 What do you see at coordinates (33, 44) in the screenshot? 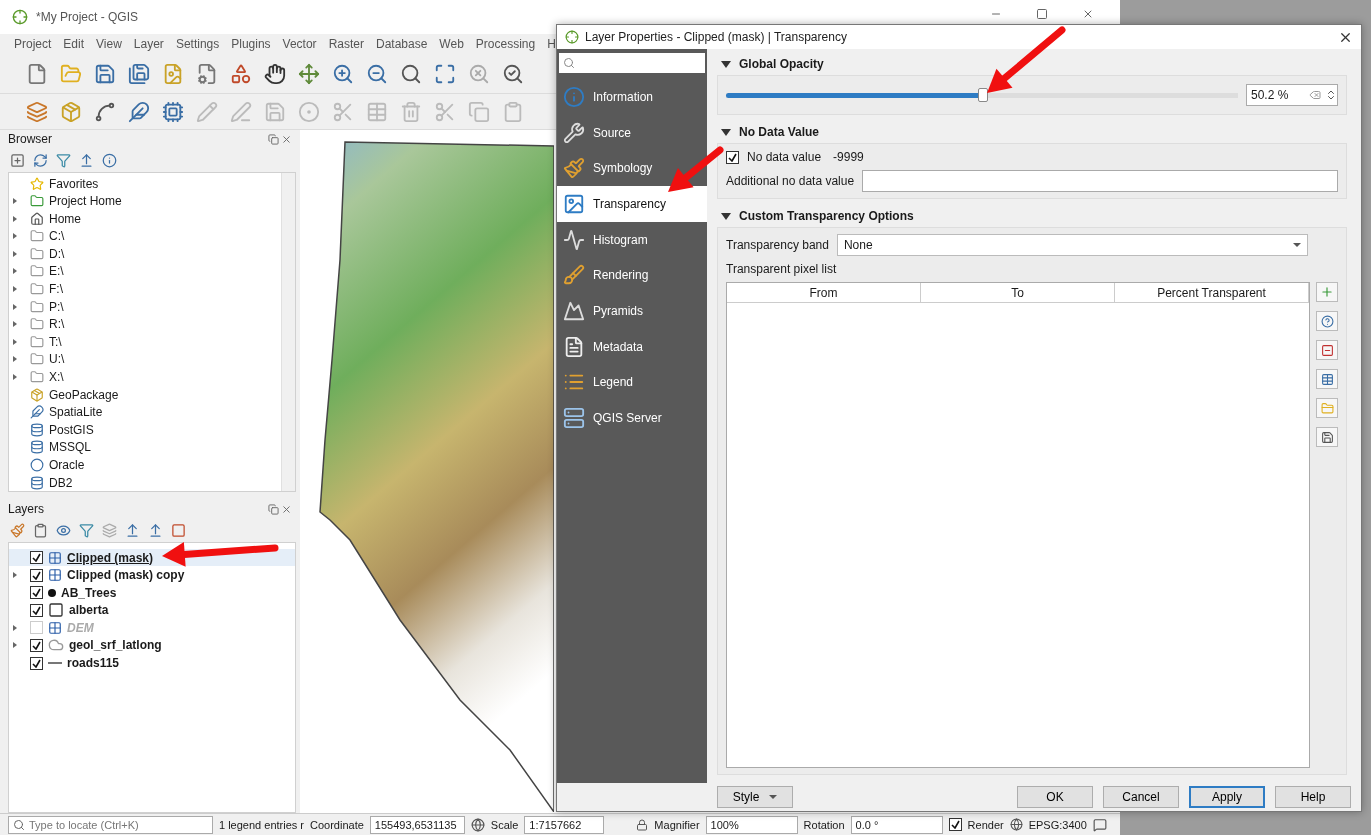
I see `menu-item: Project` at bounding box center [33, 44].